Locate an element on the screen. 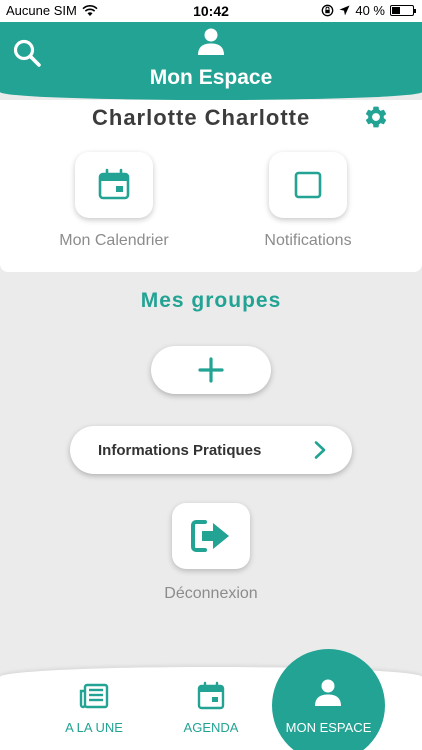  tab-bar: A LA UNE AGENDA MON ESPACE is located at coordinates (211, 699).